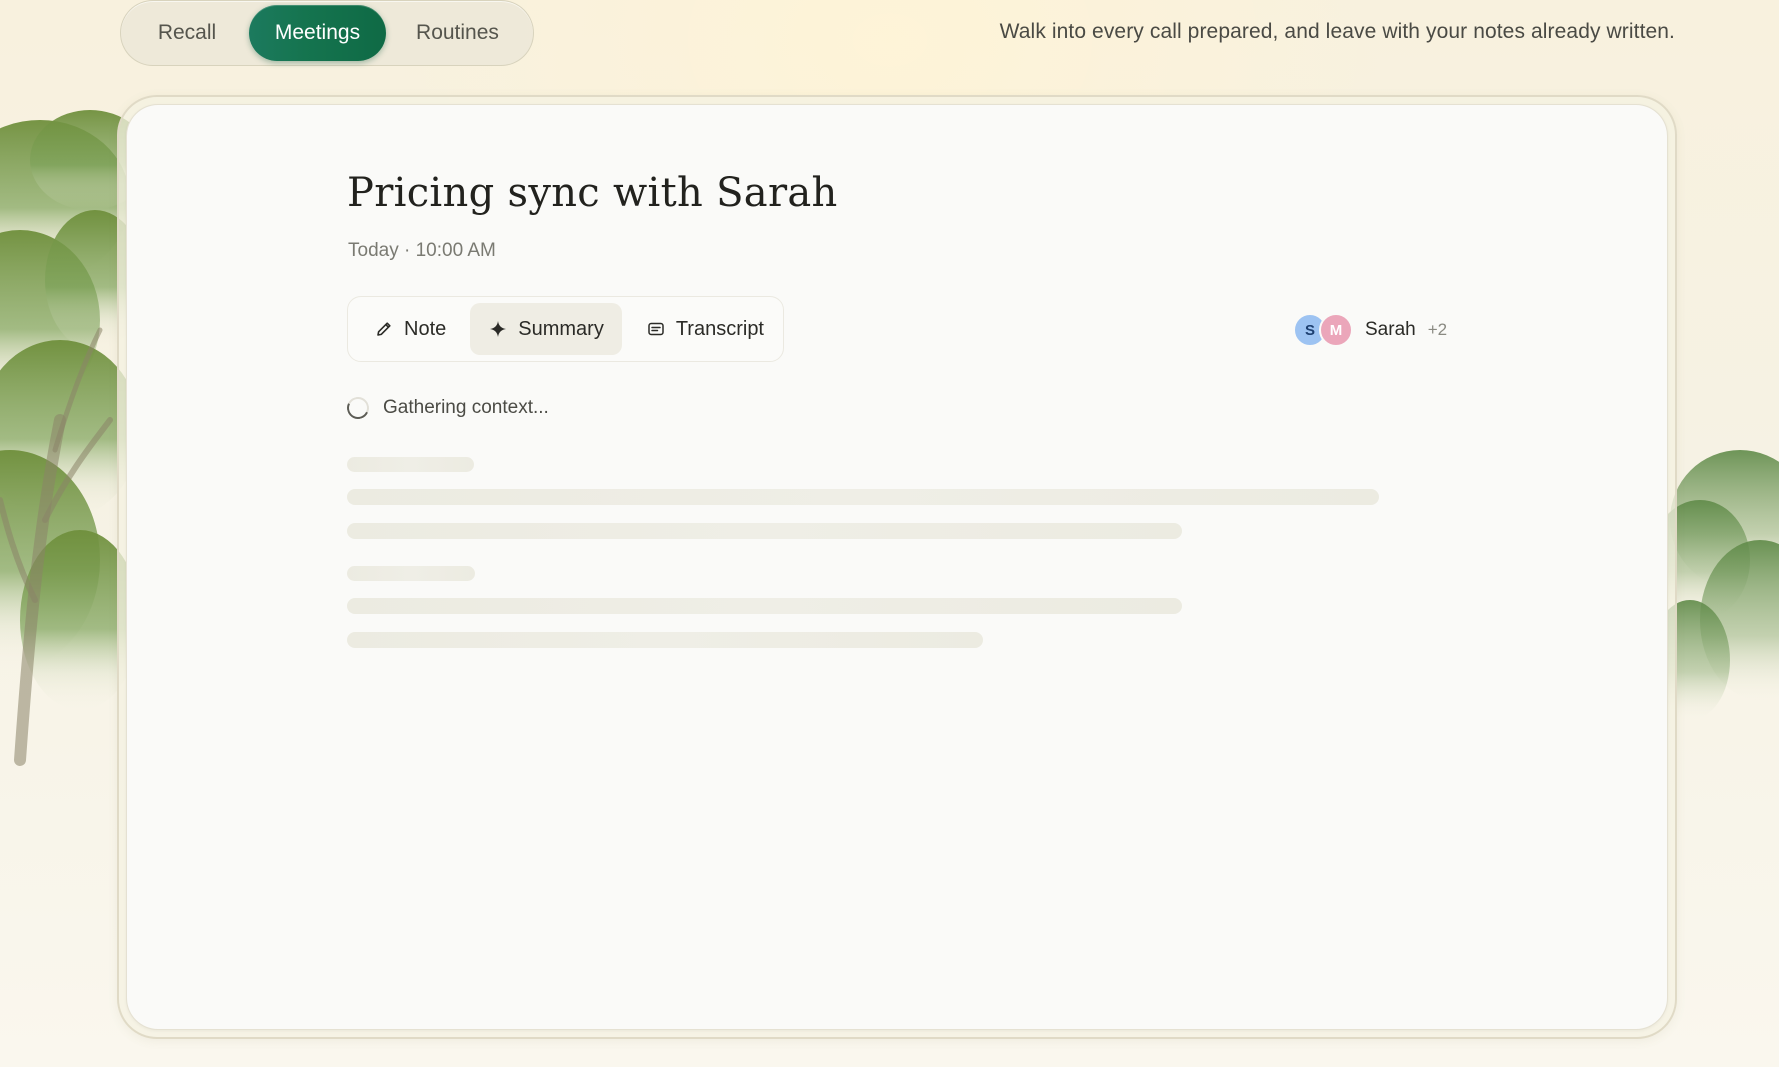 The height and width of the screenshot is (1067, 1779). I want to click on tab-meetings: Meetings, so click(317, 33).